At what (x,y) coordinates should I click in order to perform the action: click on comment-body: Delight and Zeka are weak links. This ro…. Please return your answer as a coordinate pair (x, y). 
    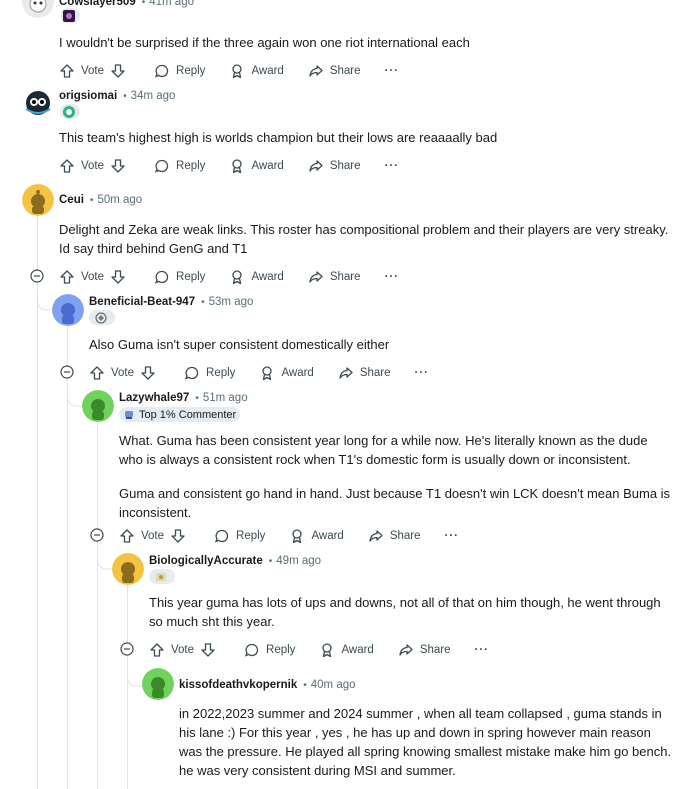
    Looking at the image, I should click on (364, 239).